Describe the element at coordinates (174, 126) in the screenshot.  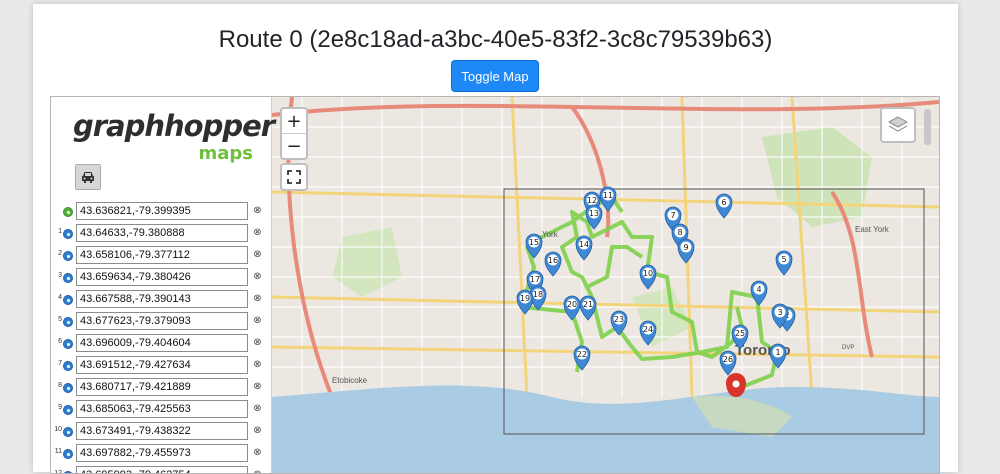
I see `logo-wordmark: graphhopper` at that location.